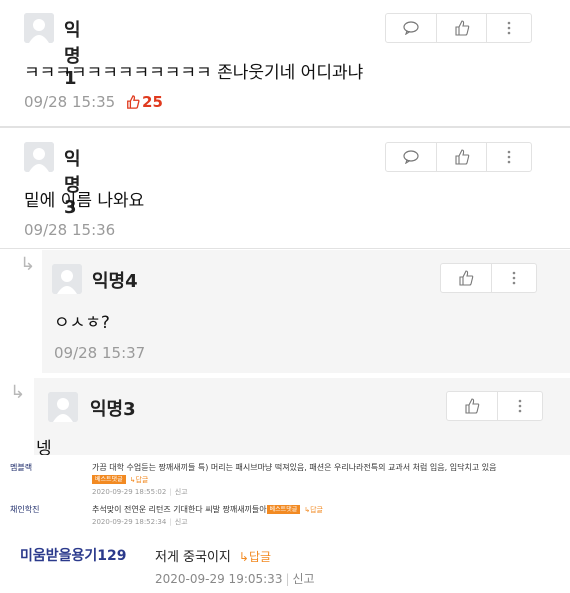  Describe the element at coordinates (115, 281) in the screenshot. I see `comment-username: 익명4` at that location.